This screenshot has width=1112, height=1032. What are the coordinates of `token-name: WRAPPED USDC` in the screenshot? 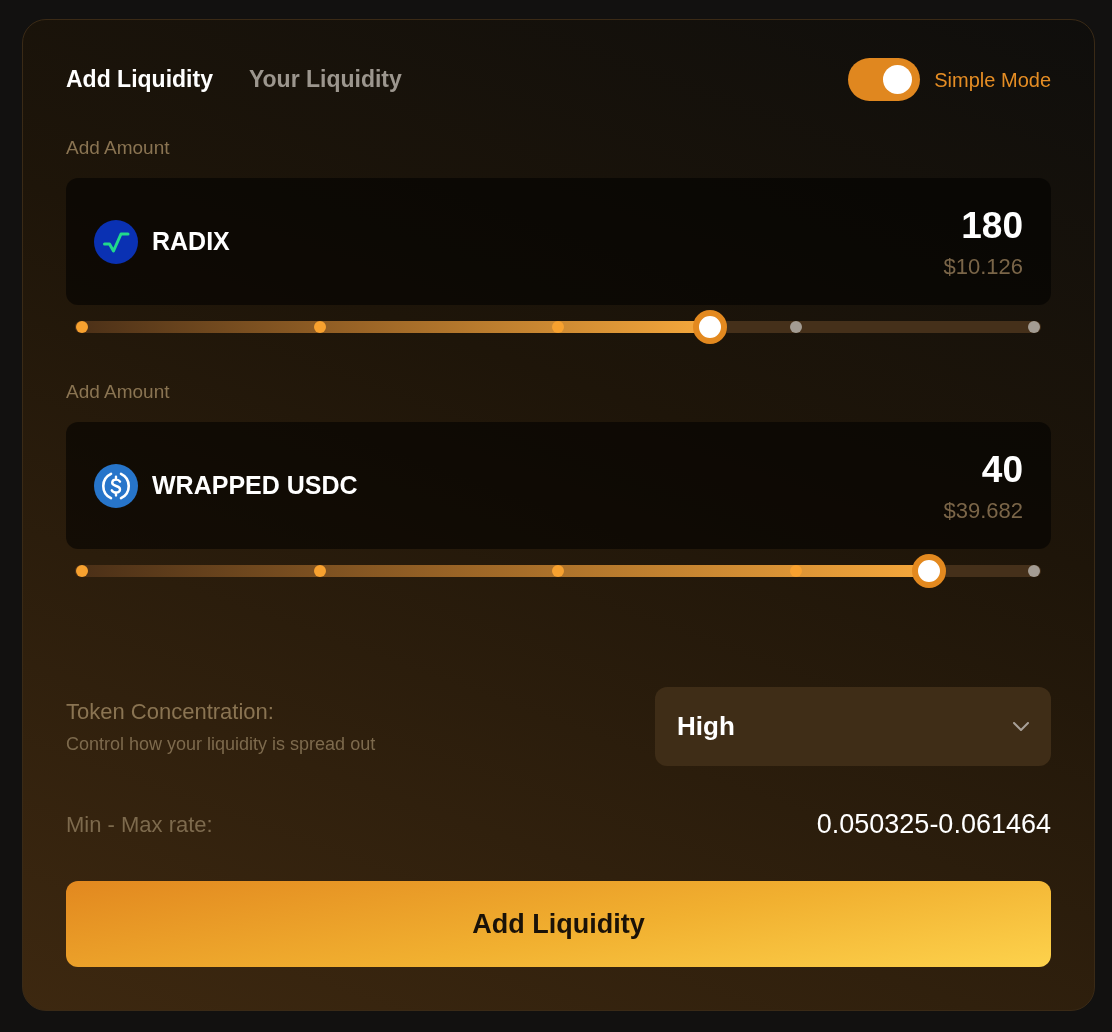 It's located at (255, 485).